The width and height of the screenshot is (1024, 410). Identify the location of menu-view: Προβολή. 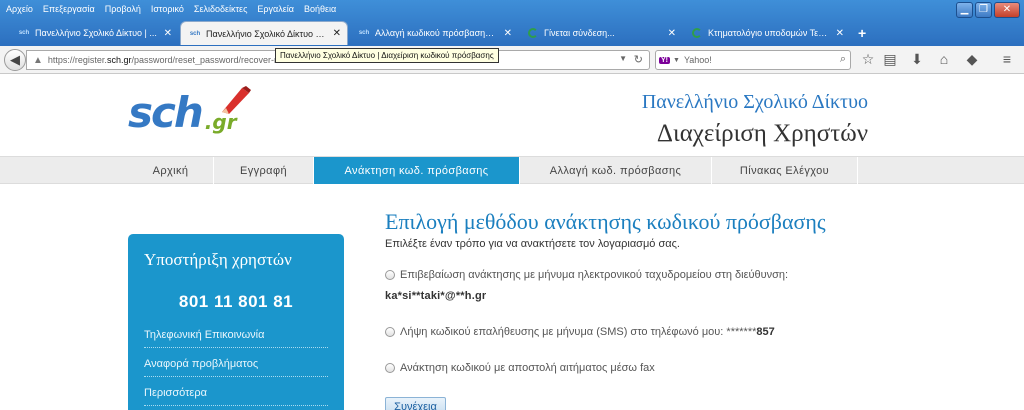
(123, 9).